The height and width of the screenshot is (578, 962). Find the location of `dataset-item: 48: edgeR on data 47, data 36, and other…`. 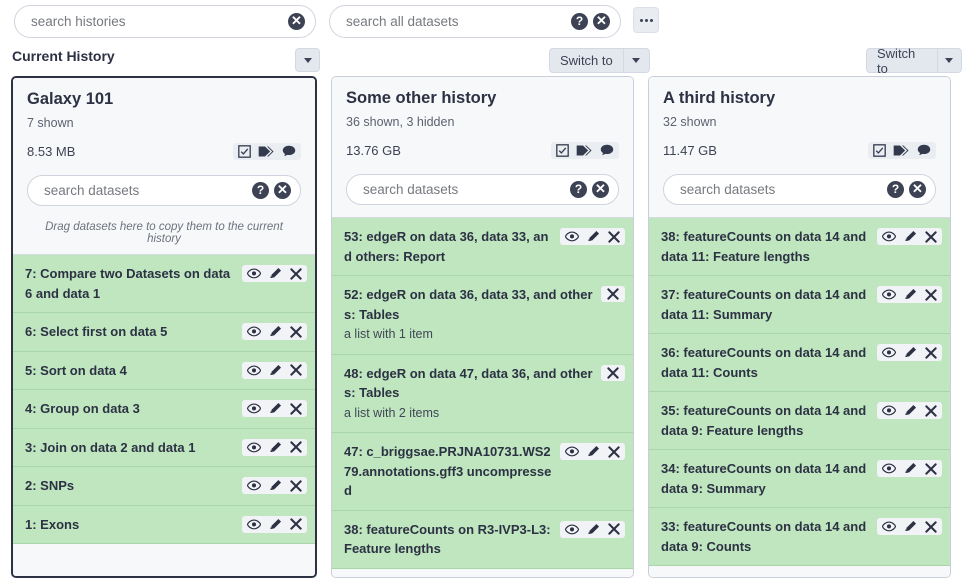

dataset-item: 48: edgeR on data 47, data 36, and other… is located at coordinates (482, 393).